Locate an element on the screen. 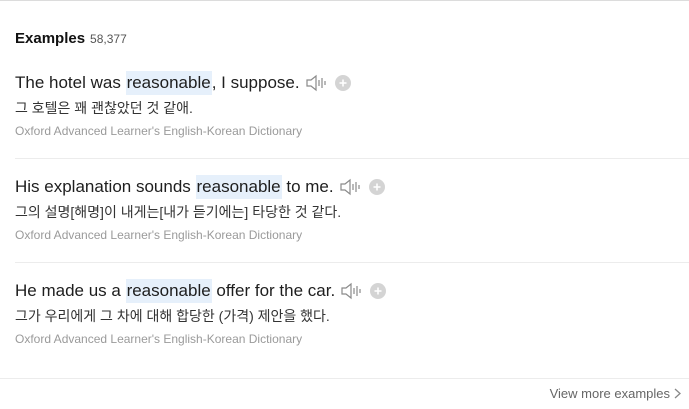 Image resolution: width=689 pixels, height=409 pixels. chevron-right-icon is located at coordinates (677, 393).